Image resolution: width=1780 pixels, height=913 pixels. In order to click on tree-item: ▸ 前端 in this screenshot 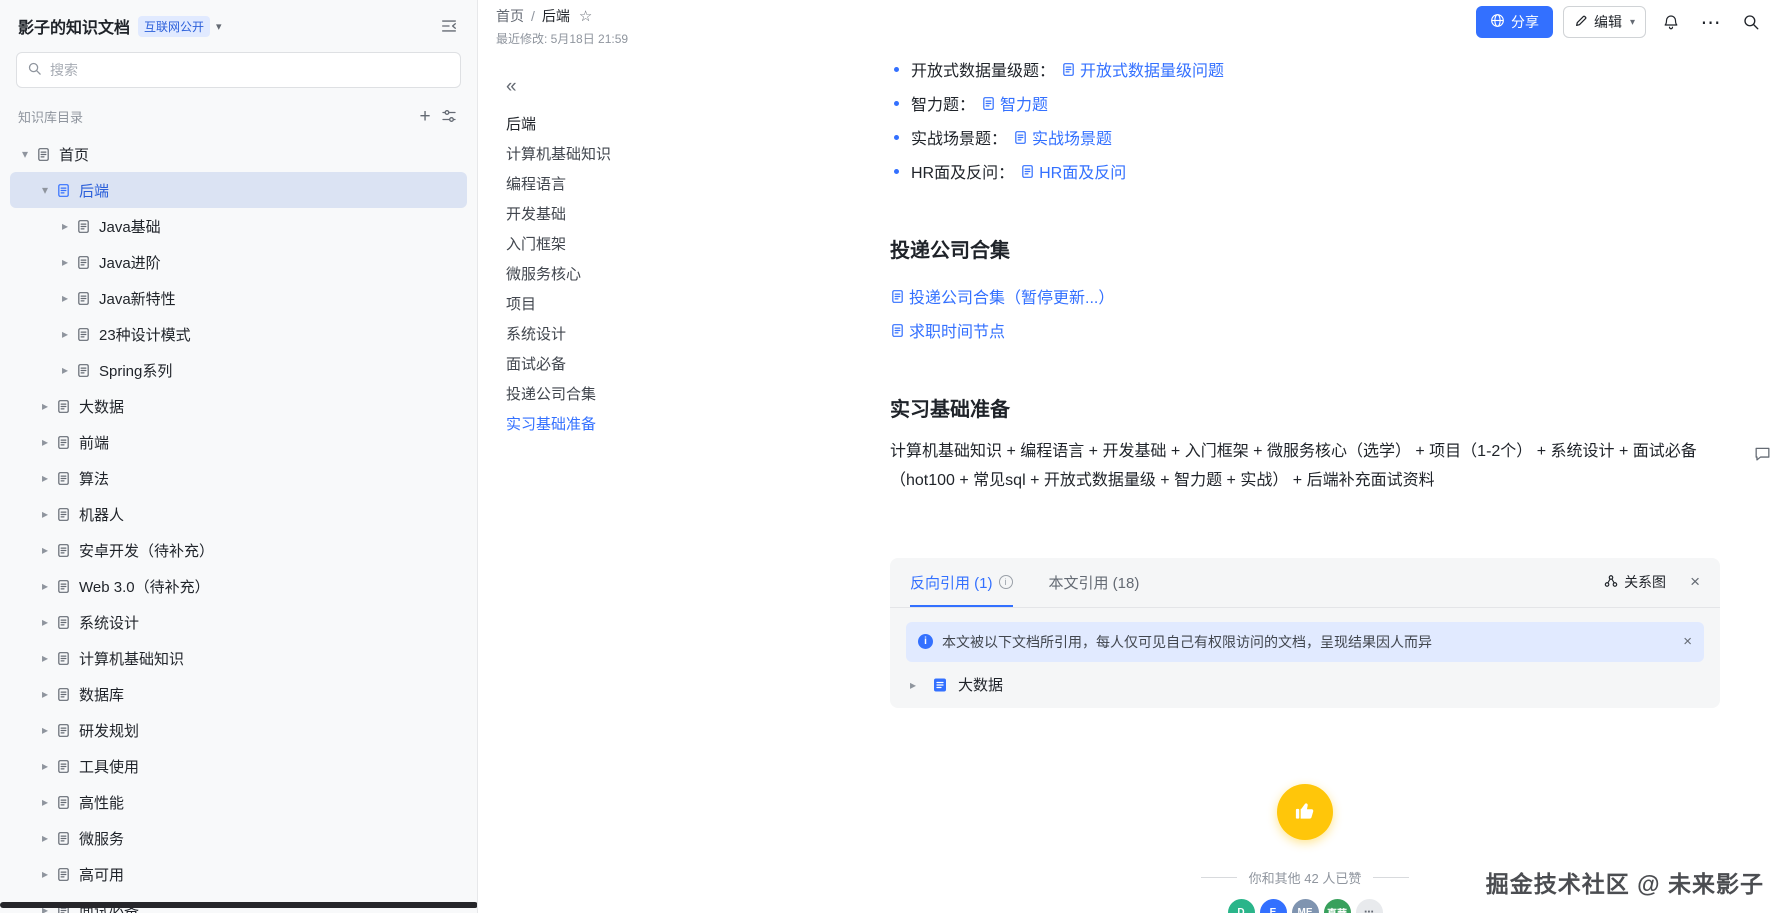, I will do `click(238, 442)`.